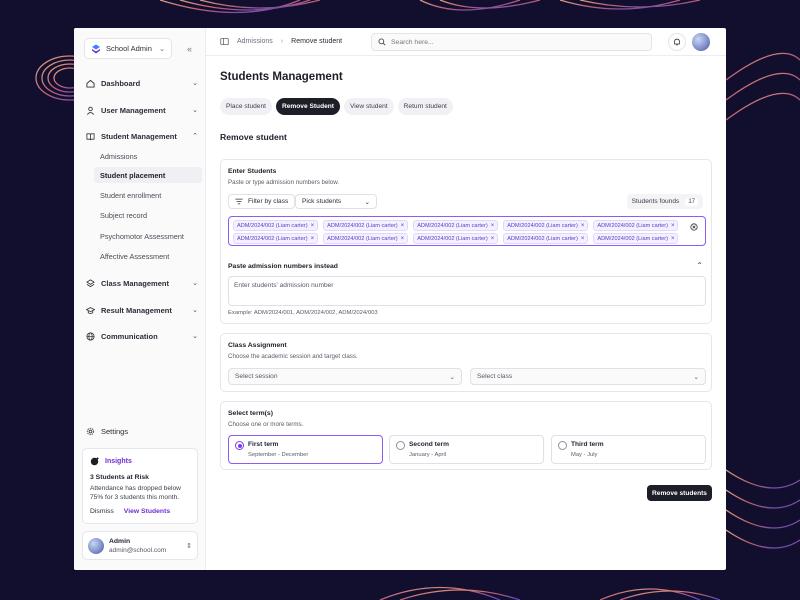 This screenshot has width=800, height=600. Describe the element at coordinates (135, 283) in the screenshot. I see `nav-label: Class Management` at that location.